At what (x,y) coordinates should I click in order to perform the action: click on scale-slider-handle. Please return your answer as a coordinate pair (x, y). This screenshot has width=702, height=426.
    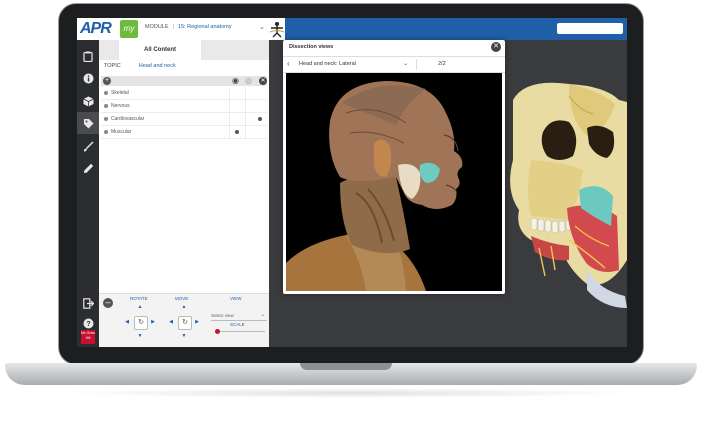
    Looking at the image, I should click on (217, 331).